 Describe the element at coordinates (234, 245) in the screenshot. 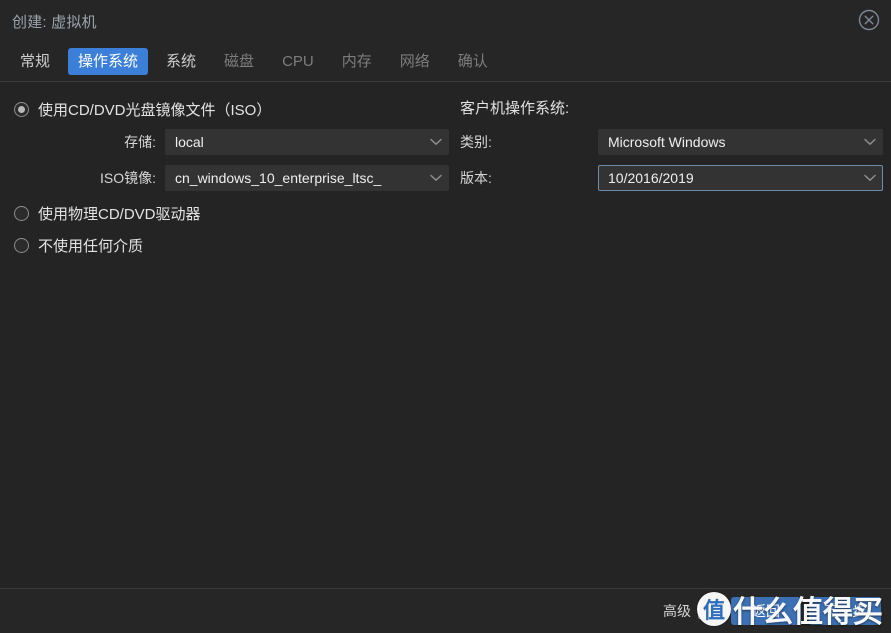

I see `radio-option-no-media: 不使用任何介质` at that location.